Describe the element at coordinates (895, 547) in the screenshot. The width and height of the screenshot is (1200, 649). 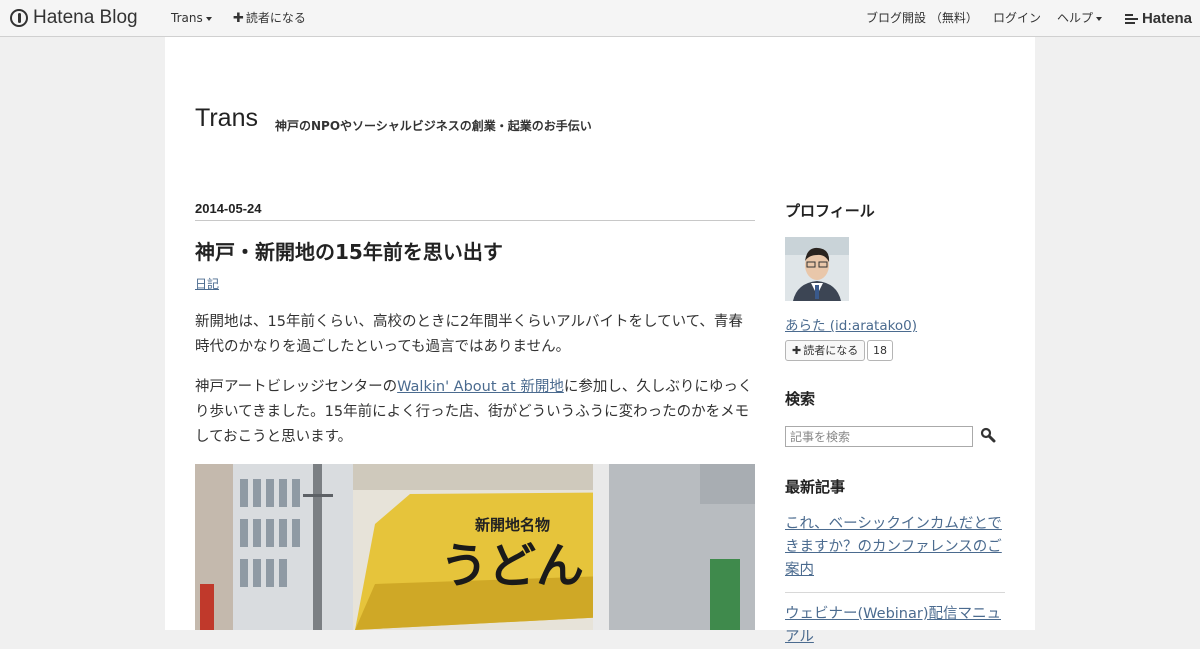
I see `recent-post-link: これ、ベーシックインカムだとできますか？のカンファレンスのご案内` at that location.